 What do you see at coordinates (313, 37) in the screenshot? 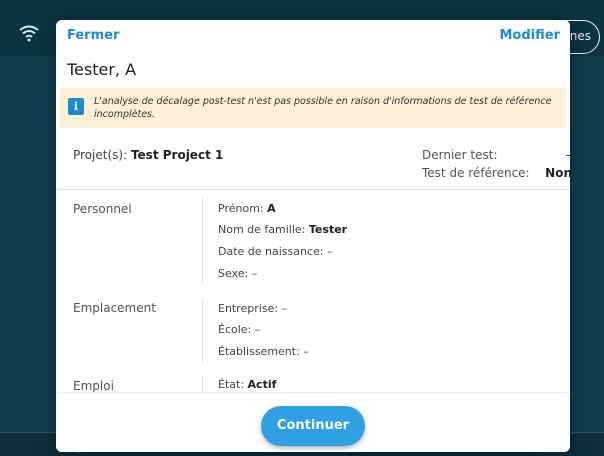
I see `modal-header: Fermer Modifier` at bounding box center [313, 37].